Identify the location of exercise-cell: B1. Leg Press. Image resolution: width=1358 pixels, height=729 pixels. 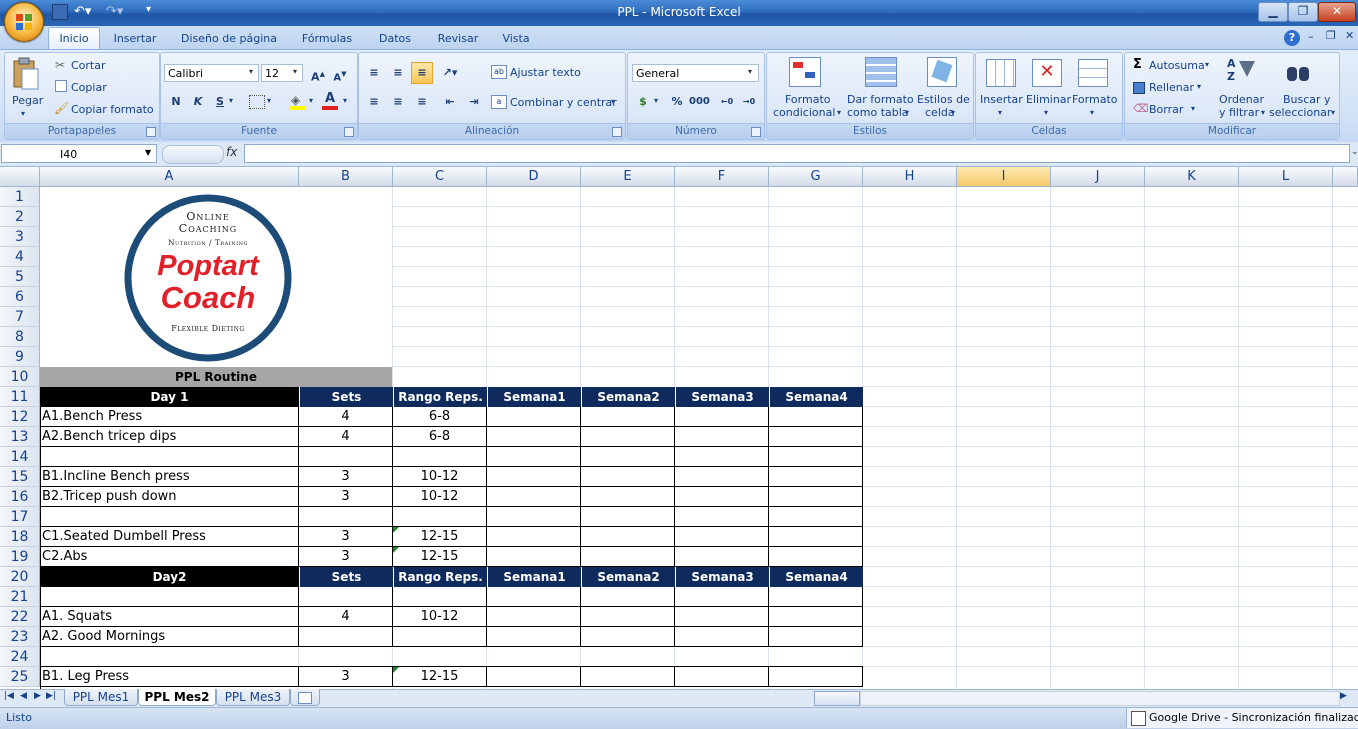
(169, 677).